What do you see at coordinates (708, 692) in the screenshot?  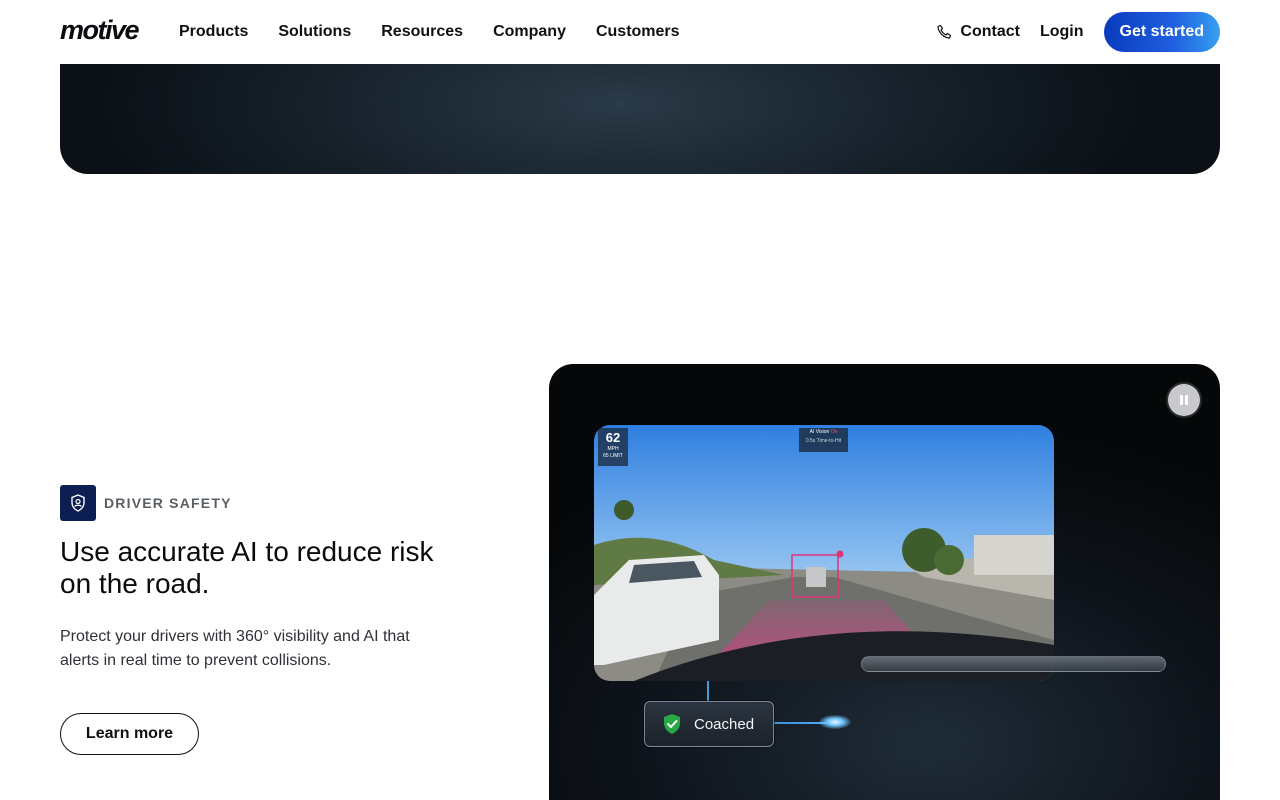 I see `connector-line` at bounding box center [708, 692].